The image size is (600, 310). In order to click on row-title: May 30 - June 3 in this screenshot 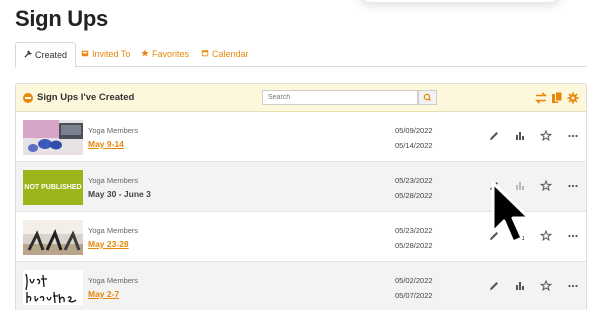, I will do `click(119, 194)`.